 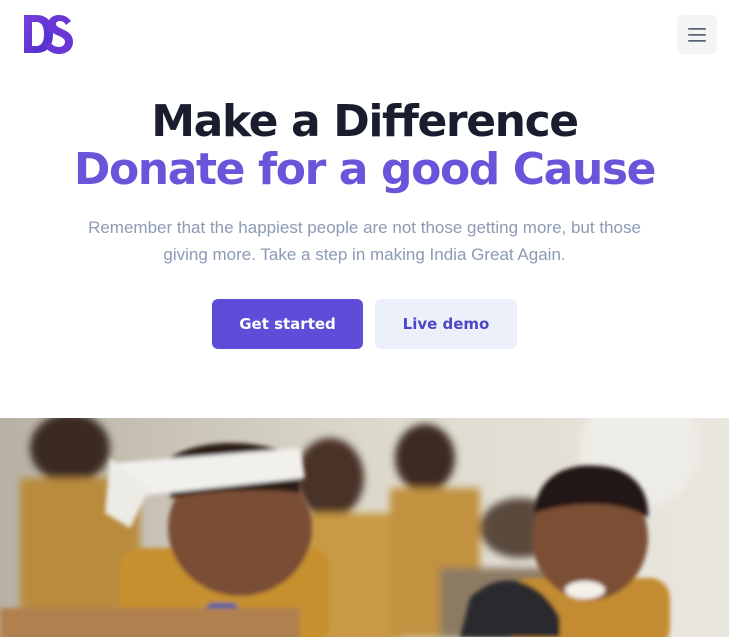 What do you see at coordinates (287, 324) in the screenshot?
I see `get-started-button: Get started` at bounding box center [287, 324].